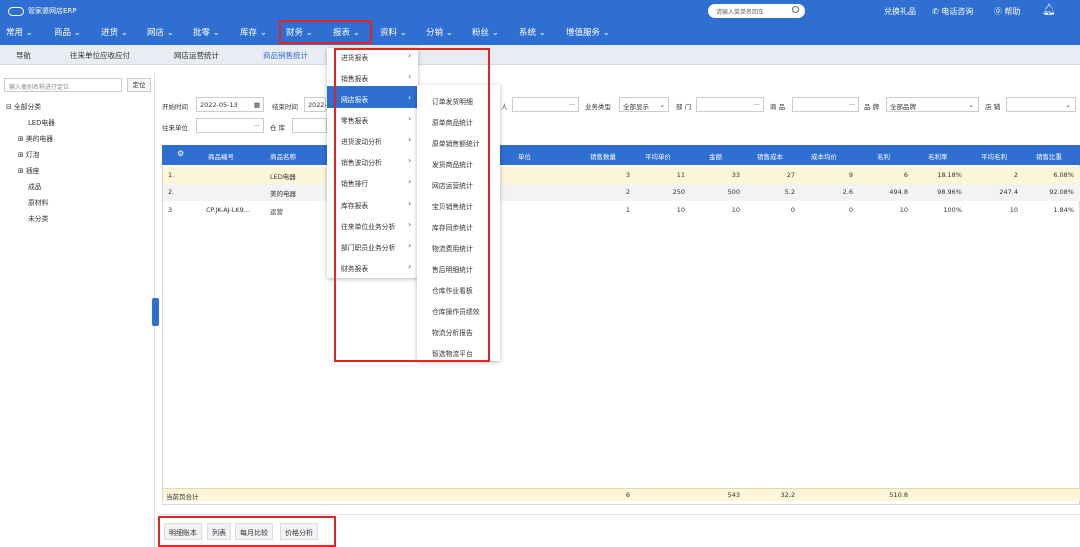 The image size is (1080, 547). What do you see at coordinates (175, 128) in the screenshot?
I see `partner-label: 往来单位` at bounding box center [175, 128].